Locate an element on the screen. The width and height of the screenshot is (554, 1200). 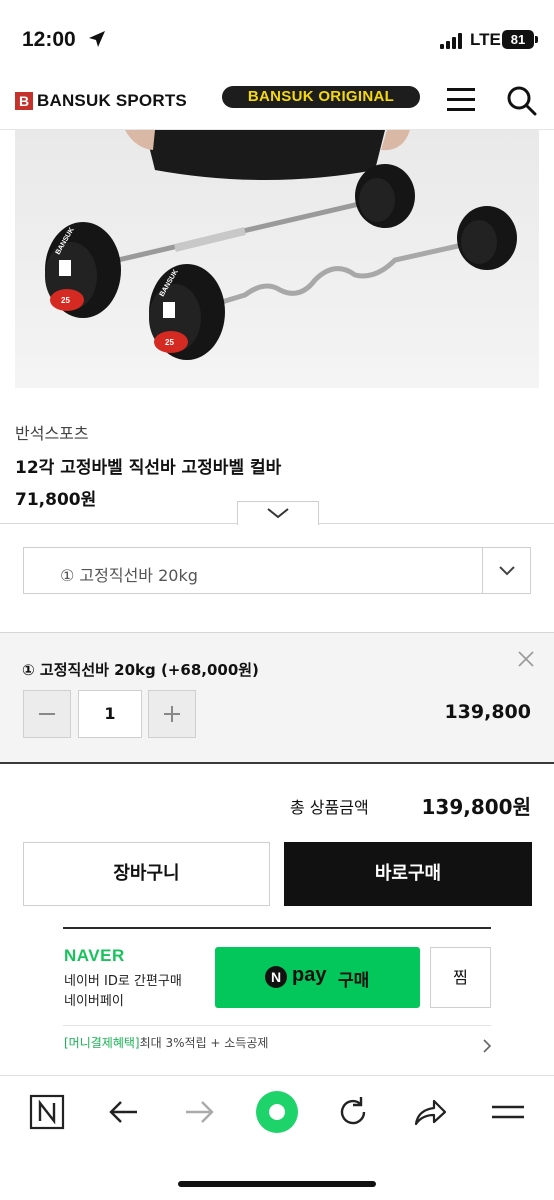
menu-icon is located at coordinates (461, 100).